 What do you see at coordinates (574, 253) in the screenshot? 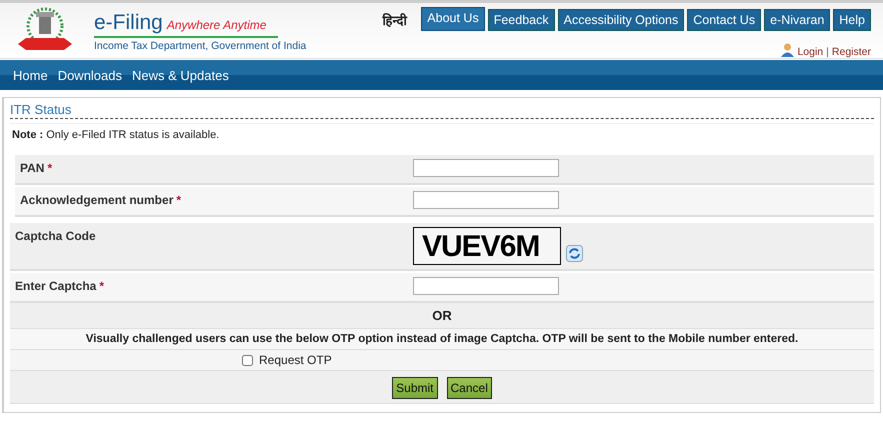
I see `refresh-icon` at bounding box center [574, 253].